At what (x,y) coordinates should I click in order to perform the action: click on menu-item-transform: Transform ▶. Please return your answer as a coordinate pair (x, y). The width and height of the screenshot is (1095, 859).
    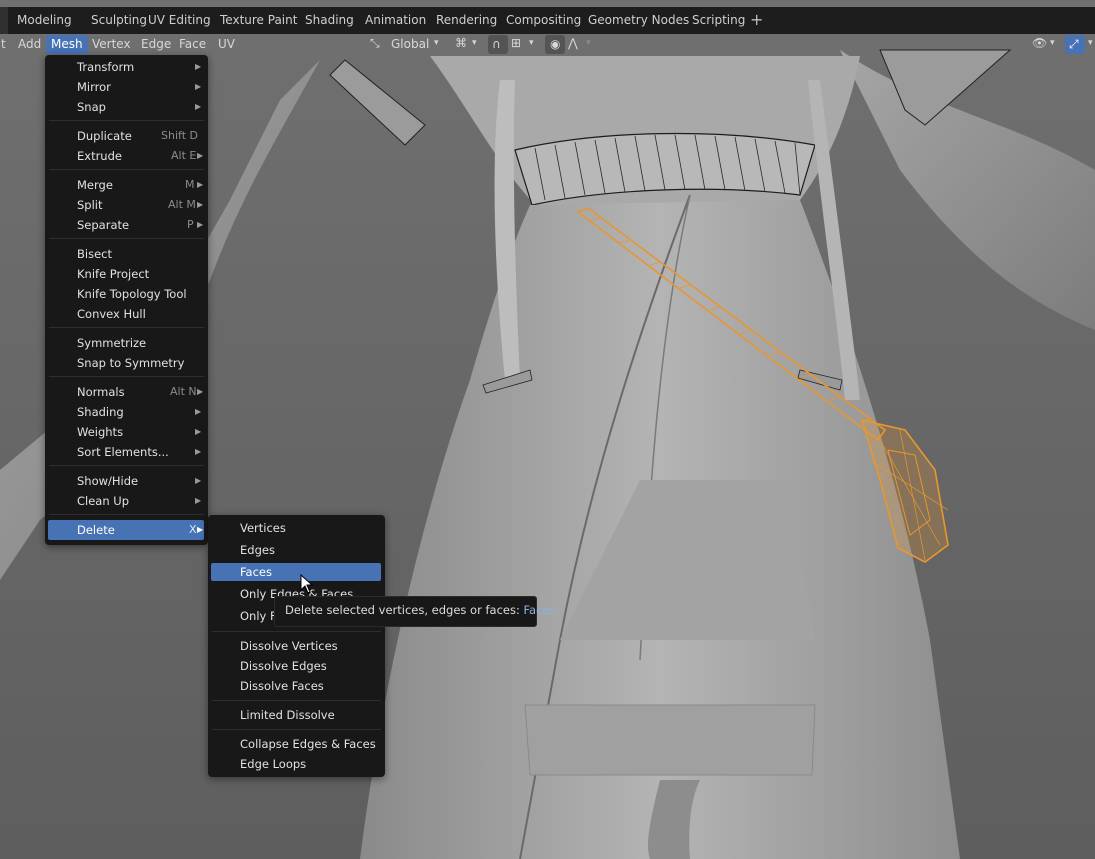
    Looking at the image, I should click on (141, 67).